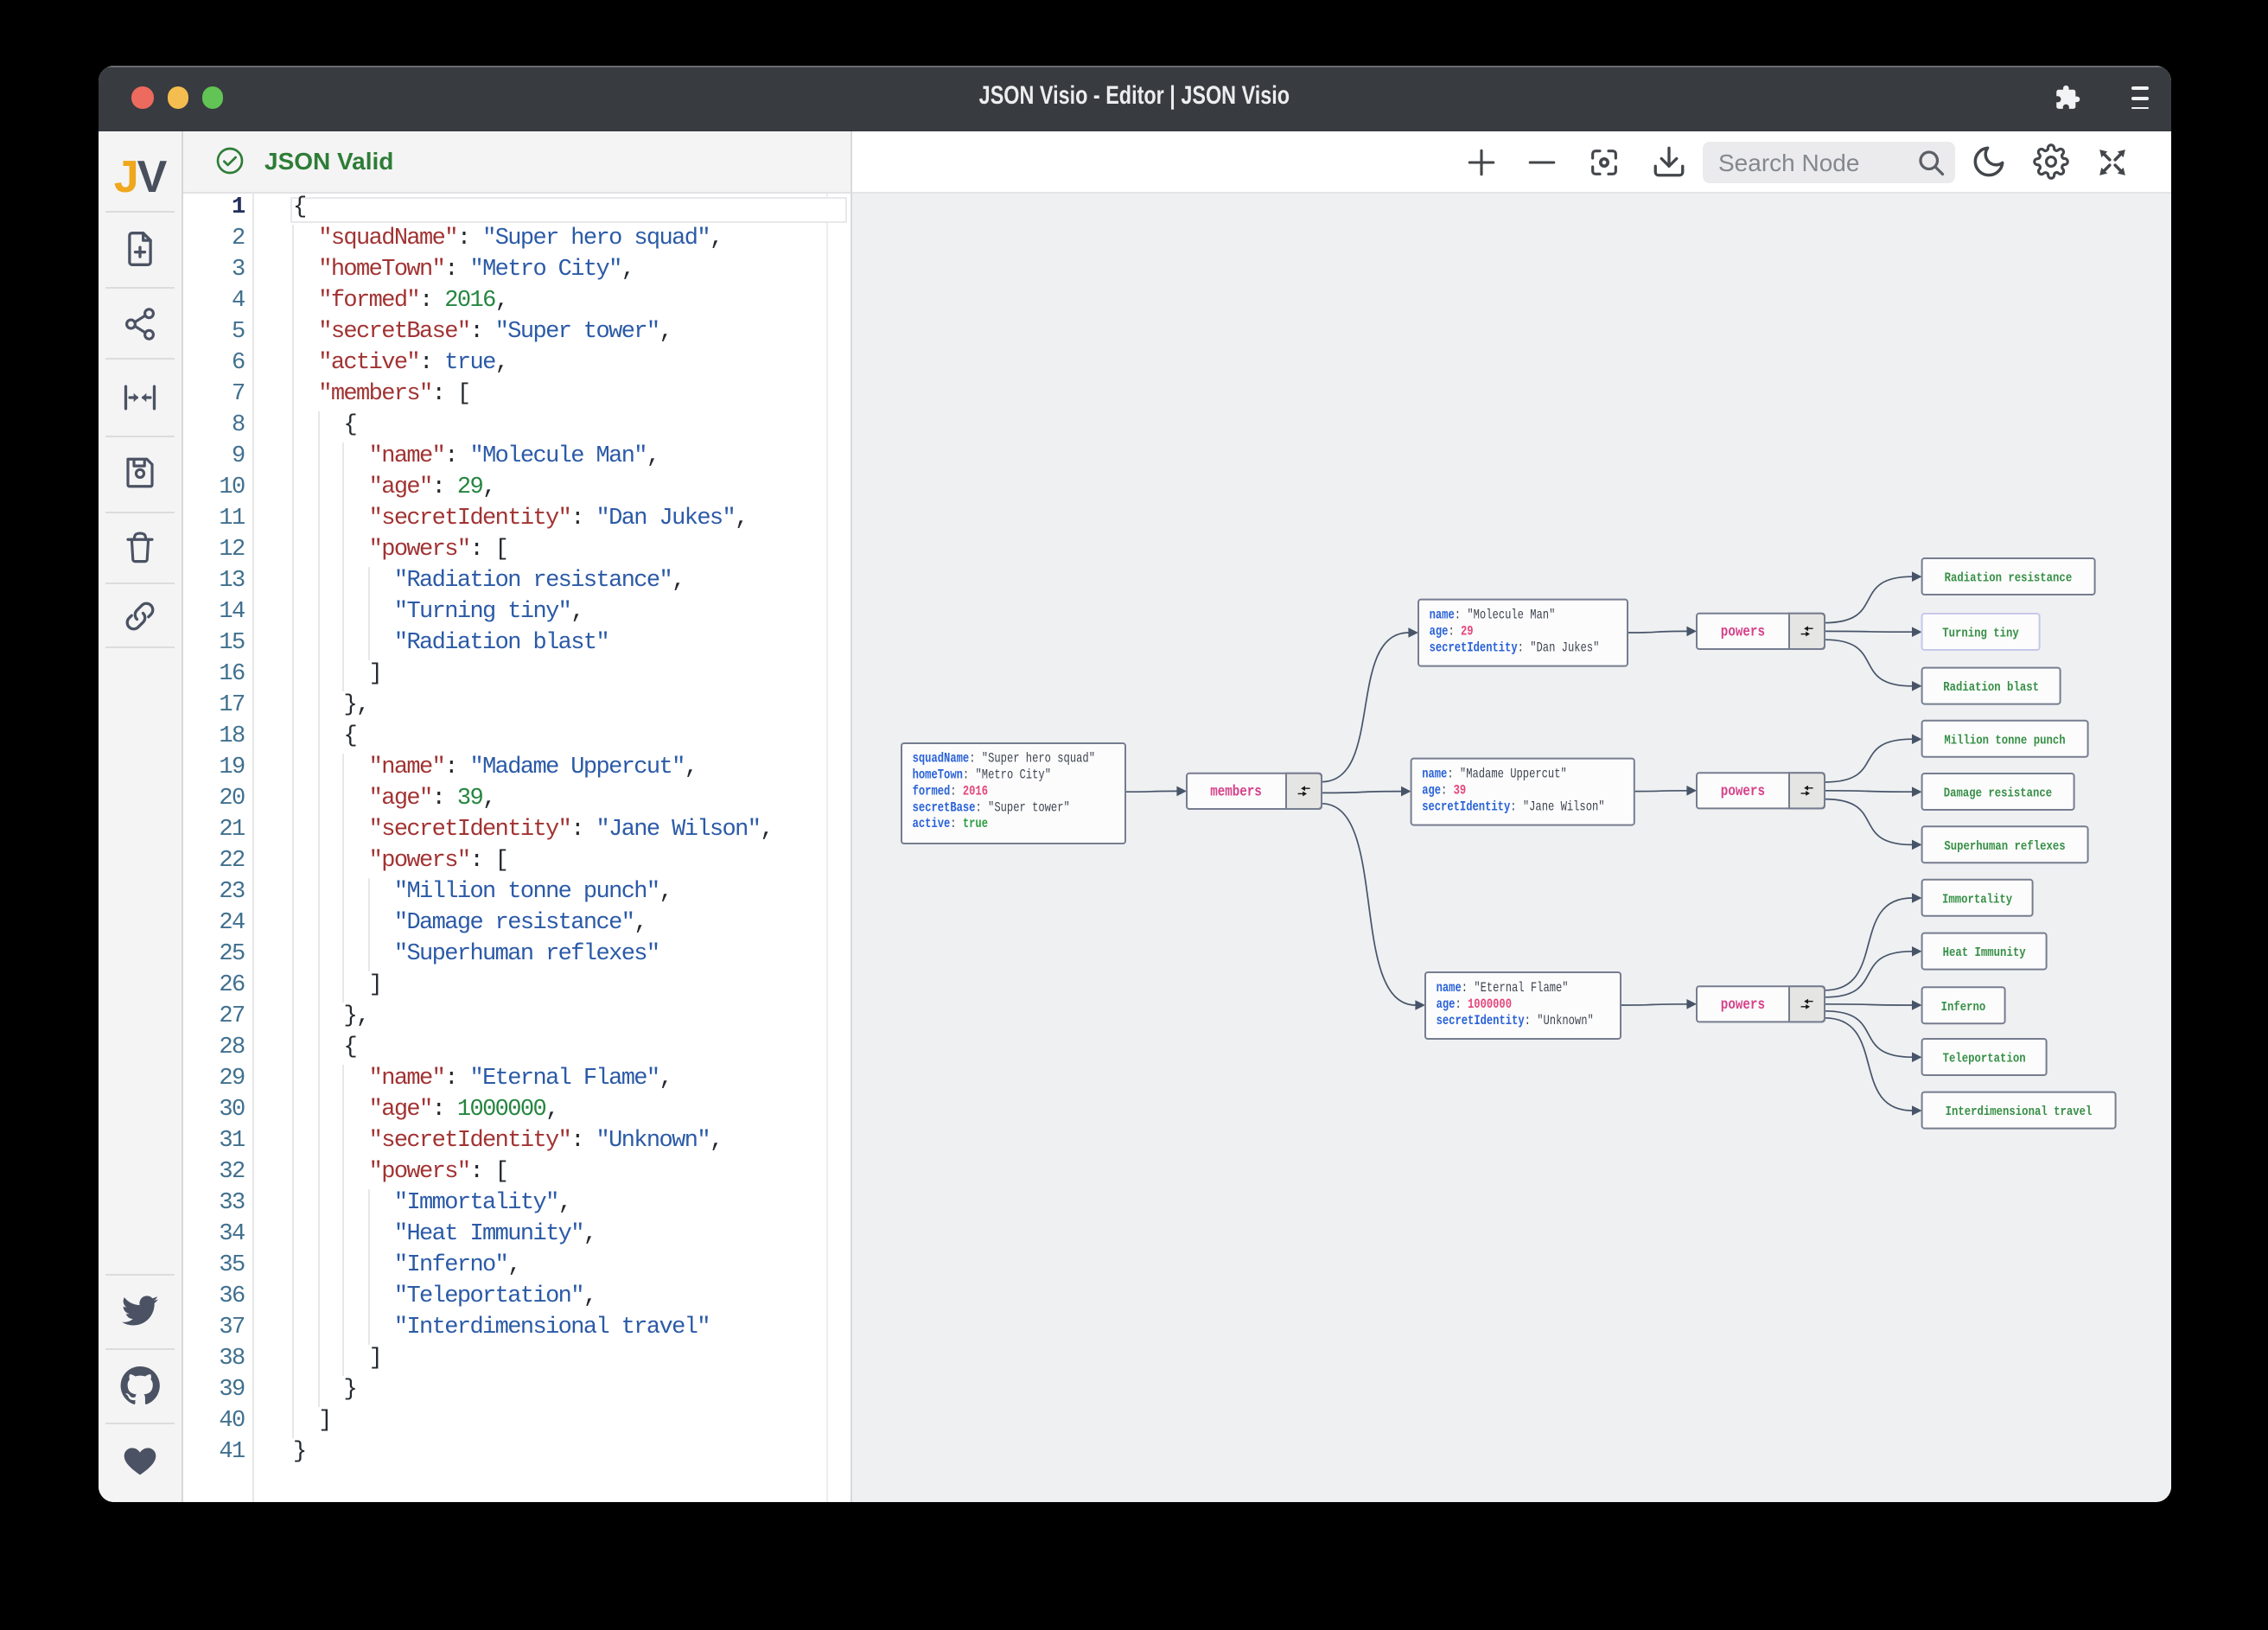  I want to click on svg-text: Teleportation, so click(1984, 1058).